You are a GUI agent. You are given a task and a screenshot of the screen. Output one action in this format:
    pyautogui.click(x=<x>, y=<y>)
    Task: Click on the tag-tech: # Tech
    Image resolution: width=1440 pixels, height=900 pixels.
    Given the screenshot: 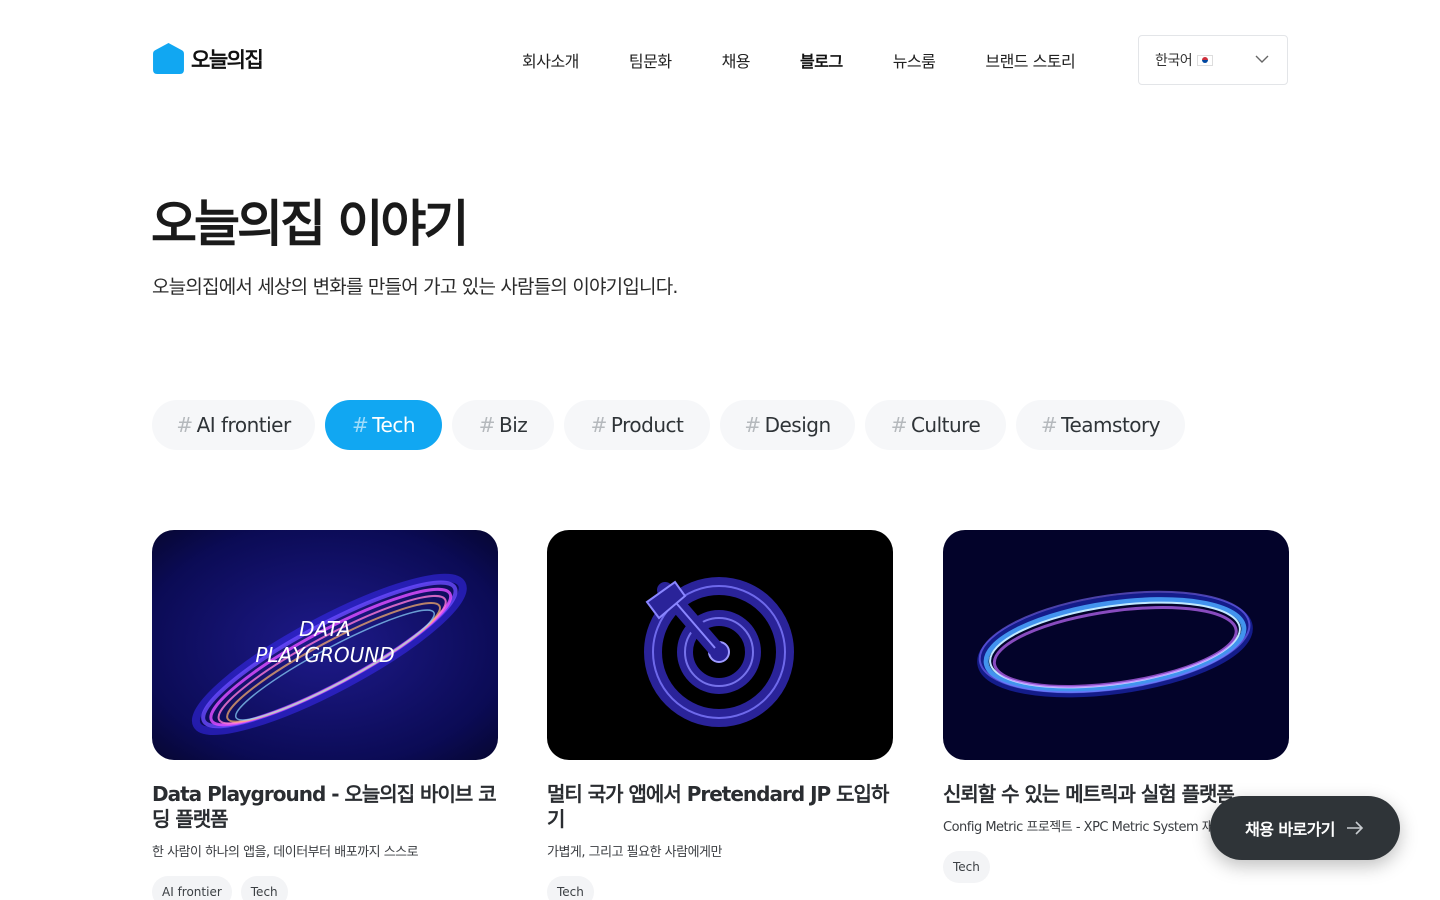 What is the action you would take?
    pyautogui.click(x=383, y=425)
    